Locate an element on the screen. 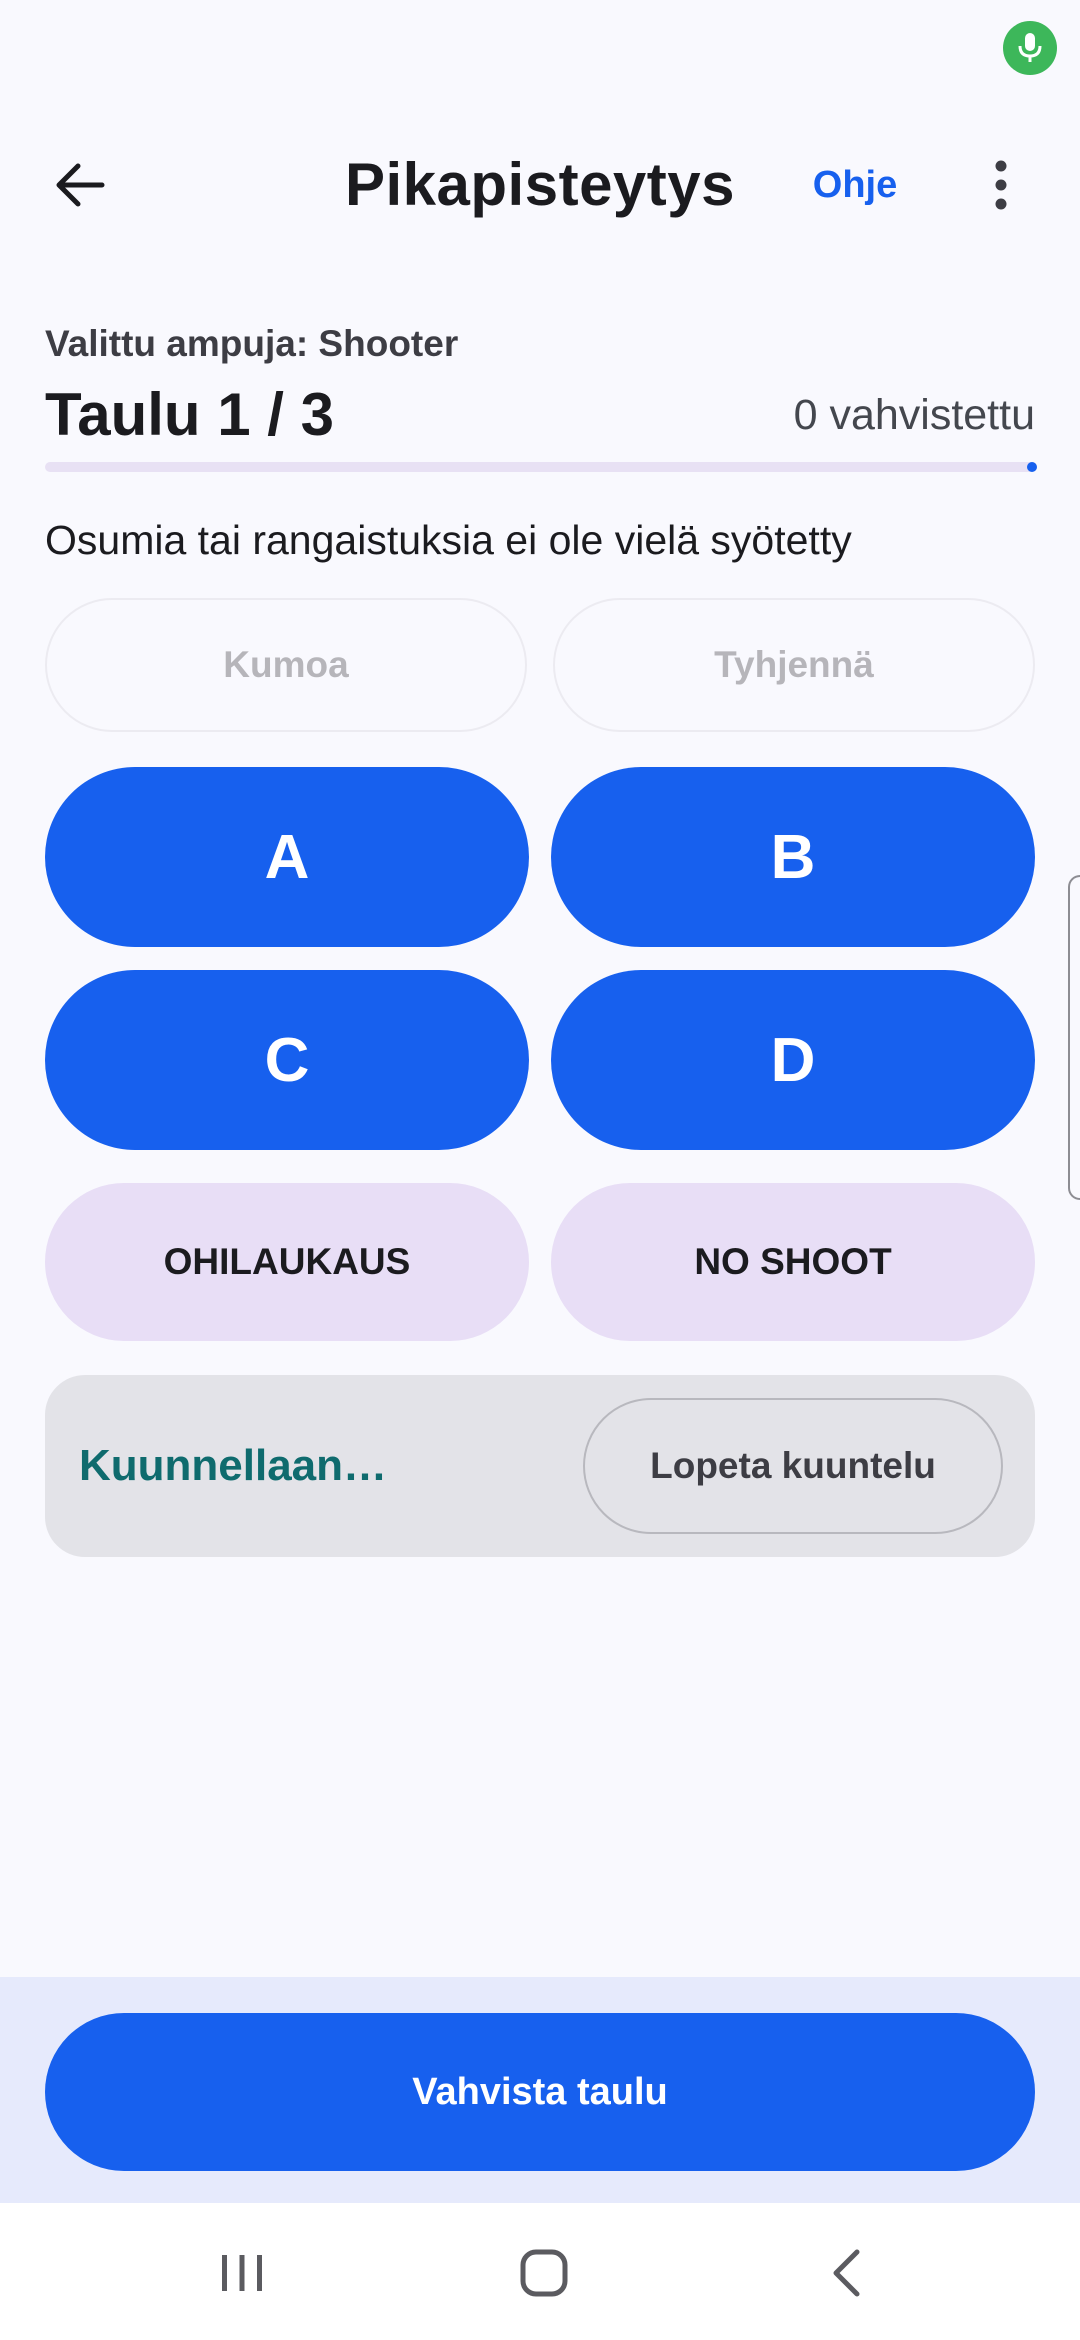  zone-d-button: D is located at coordinates (793, 1060).